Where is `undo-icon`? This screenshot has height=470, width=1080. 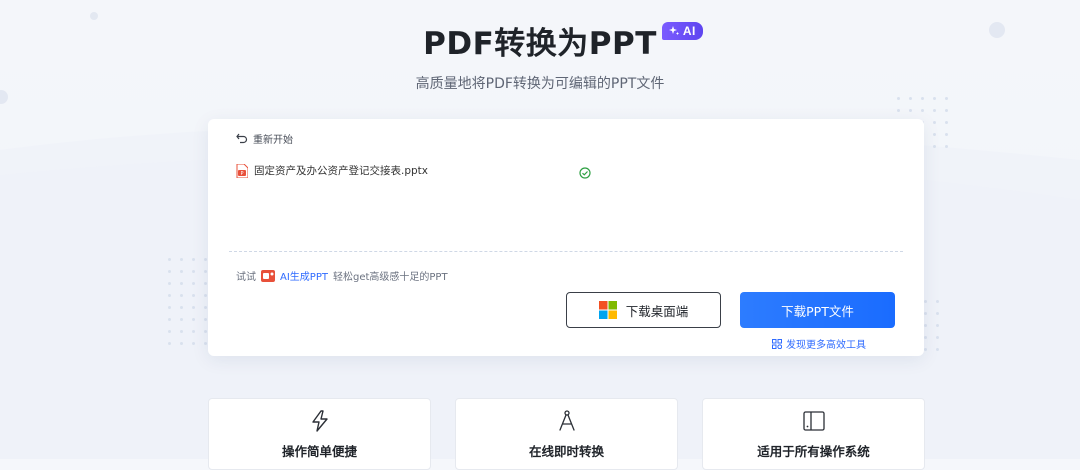 undo-icon is located at coordinates (242, 138).